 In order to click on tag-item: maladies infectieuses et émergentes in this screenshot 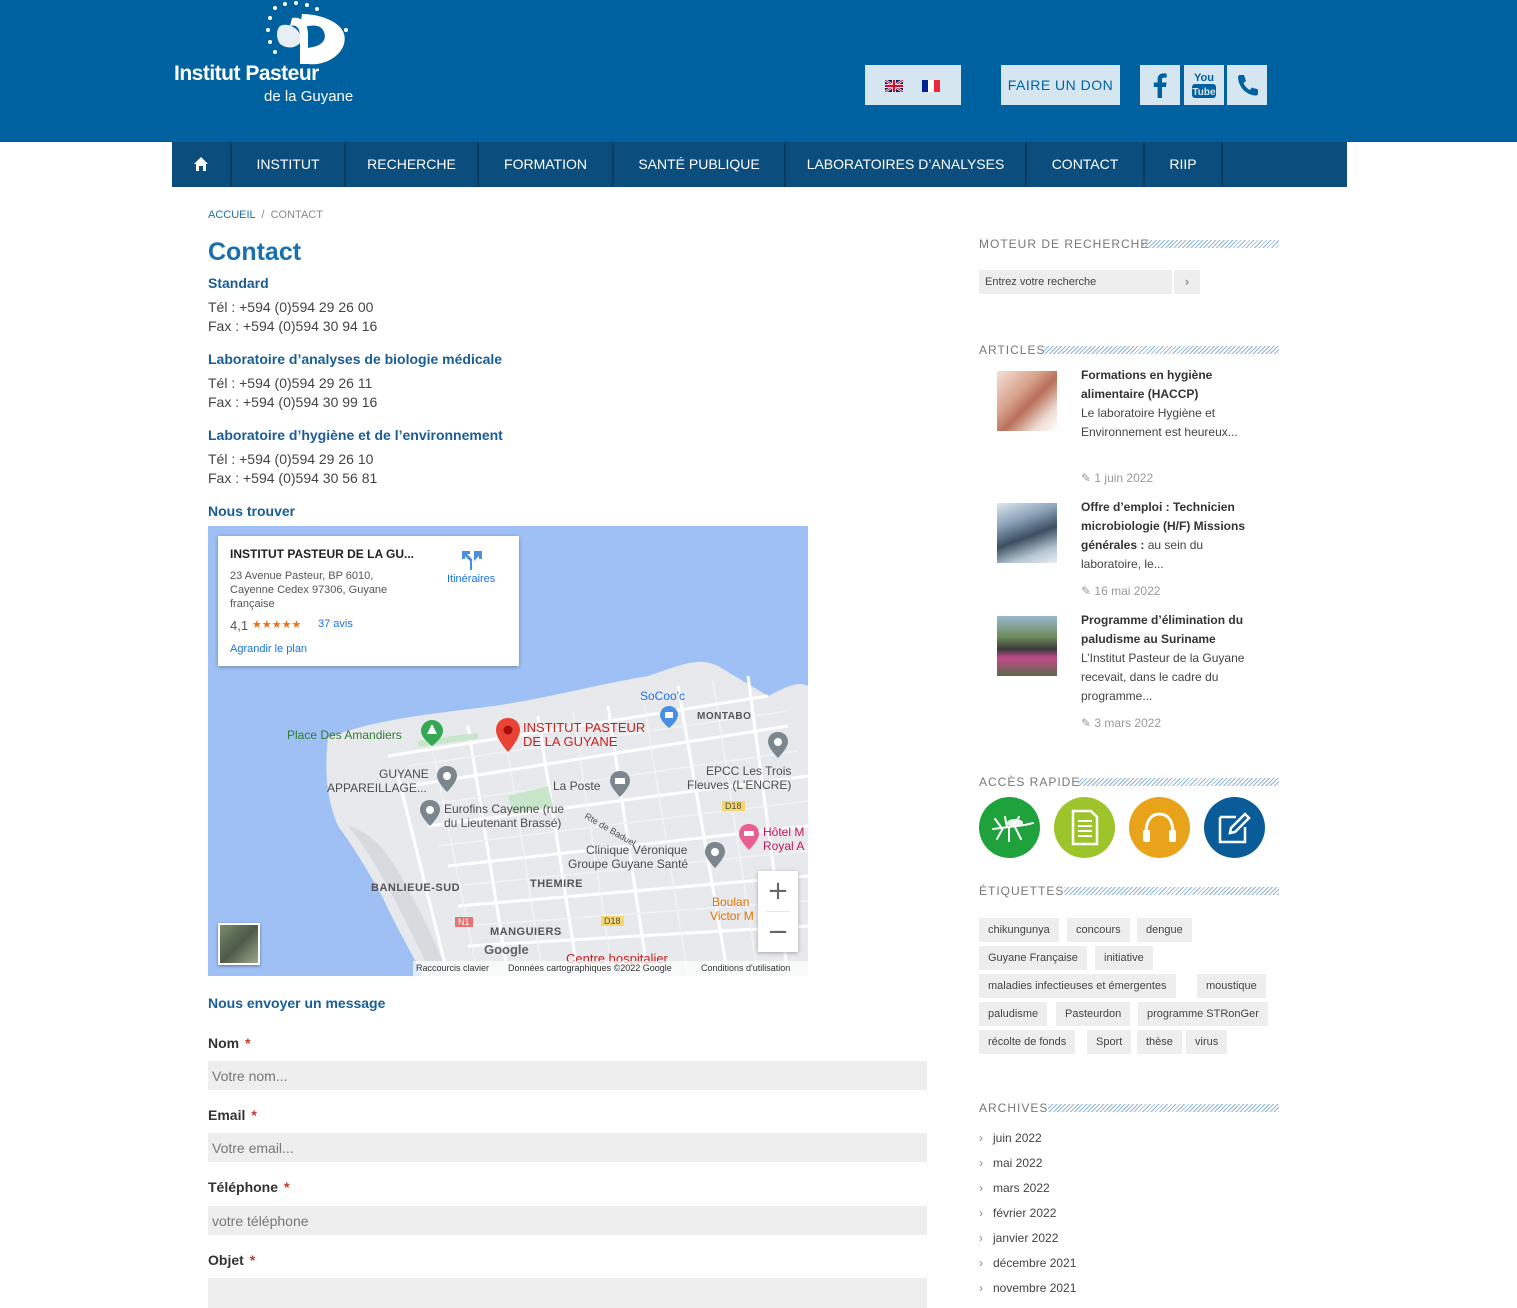, I will do `click(1077, 986)`.